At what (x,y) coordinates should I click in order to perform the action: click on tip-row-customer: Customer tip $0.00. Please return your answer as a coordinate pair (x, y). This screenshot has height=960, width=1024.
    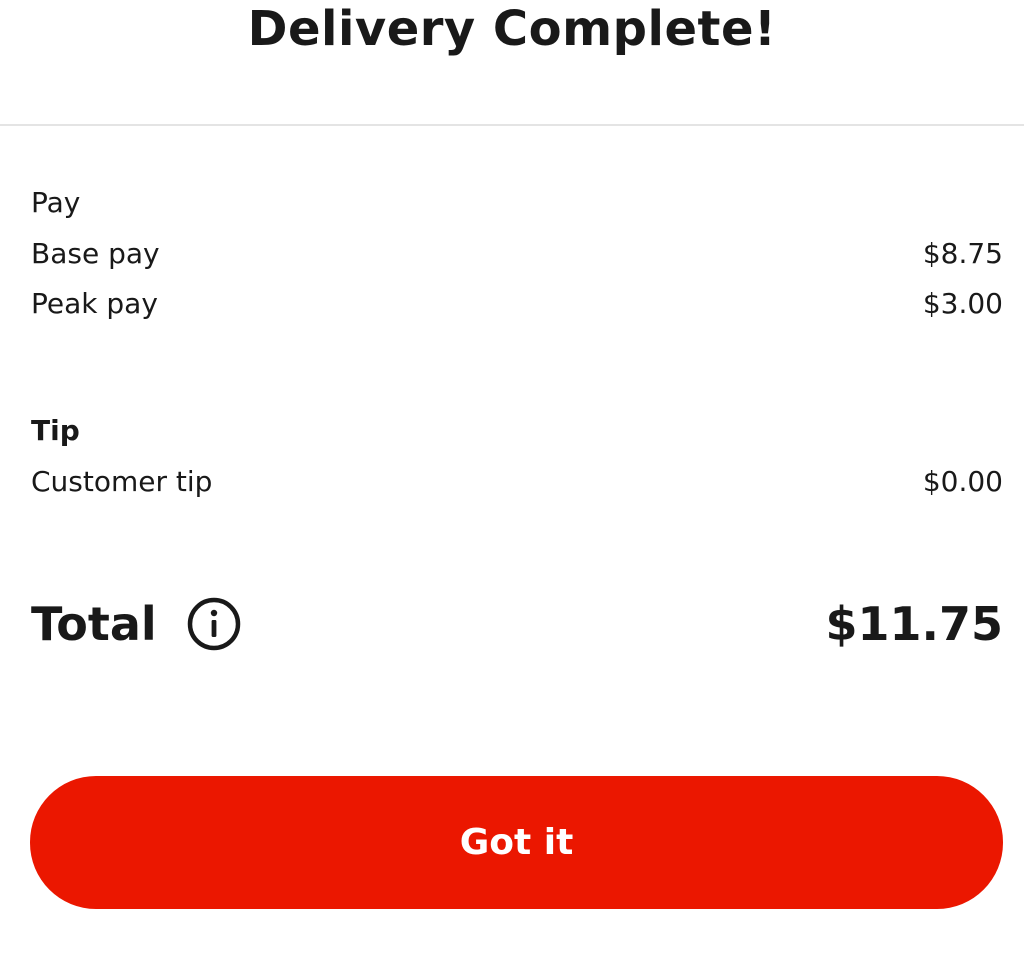
    Looking at the image, I should click on (517, 481).